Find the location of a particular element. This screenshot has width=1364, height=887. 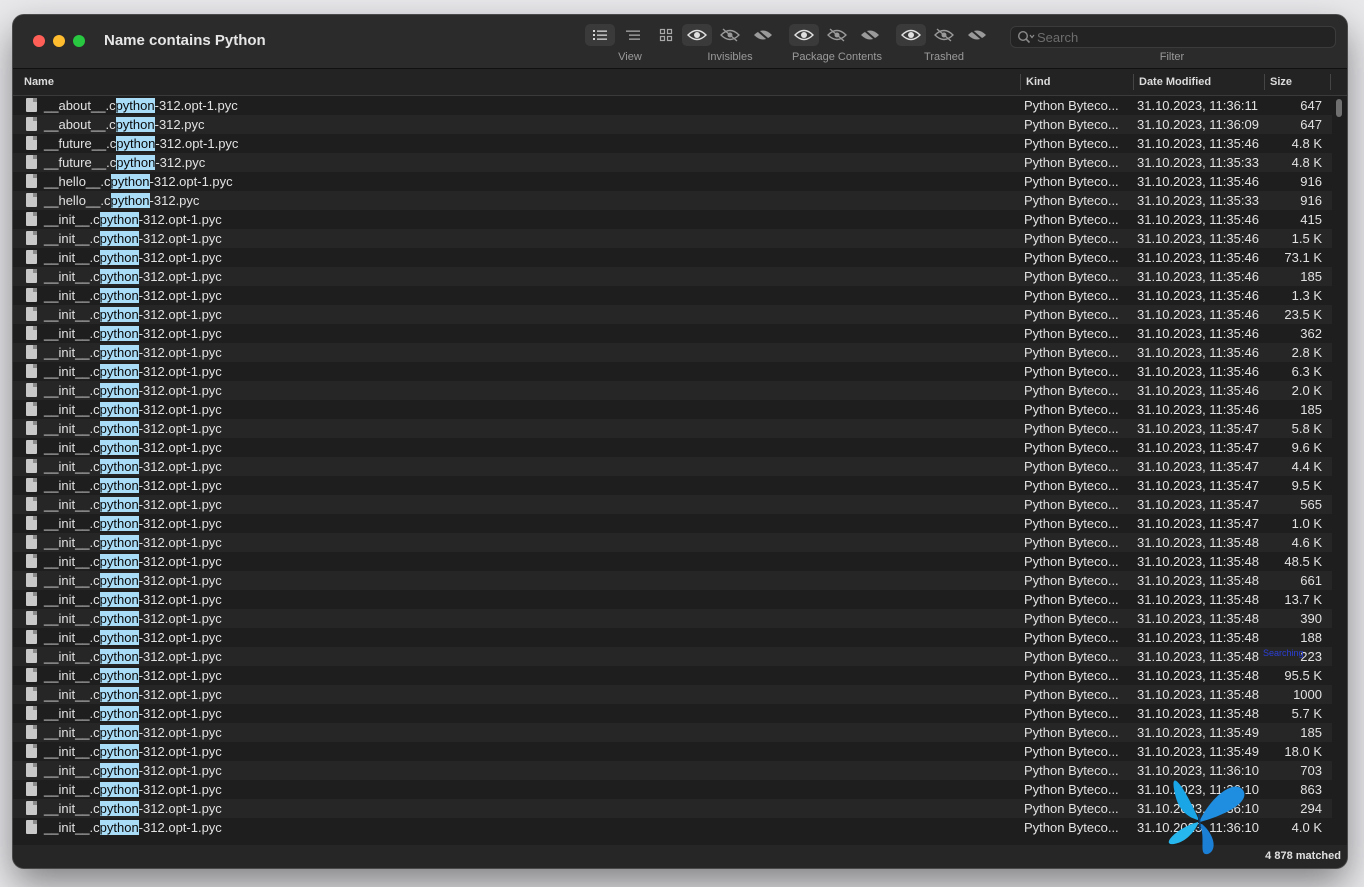

scrollbar-thumb is located at coordinates (1339, 108).